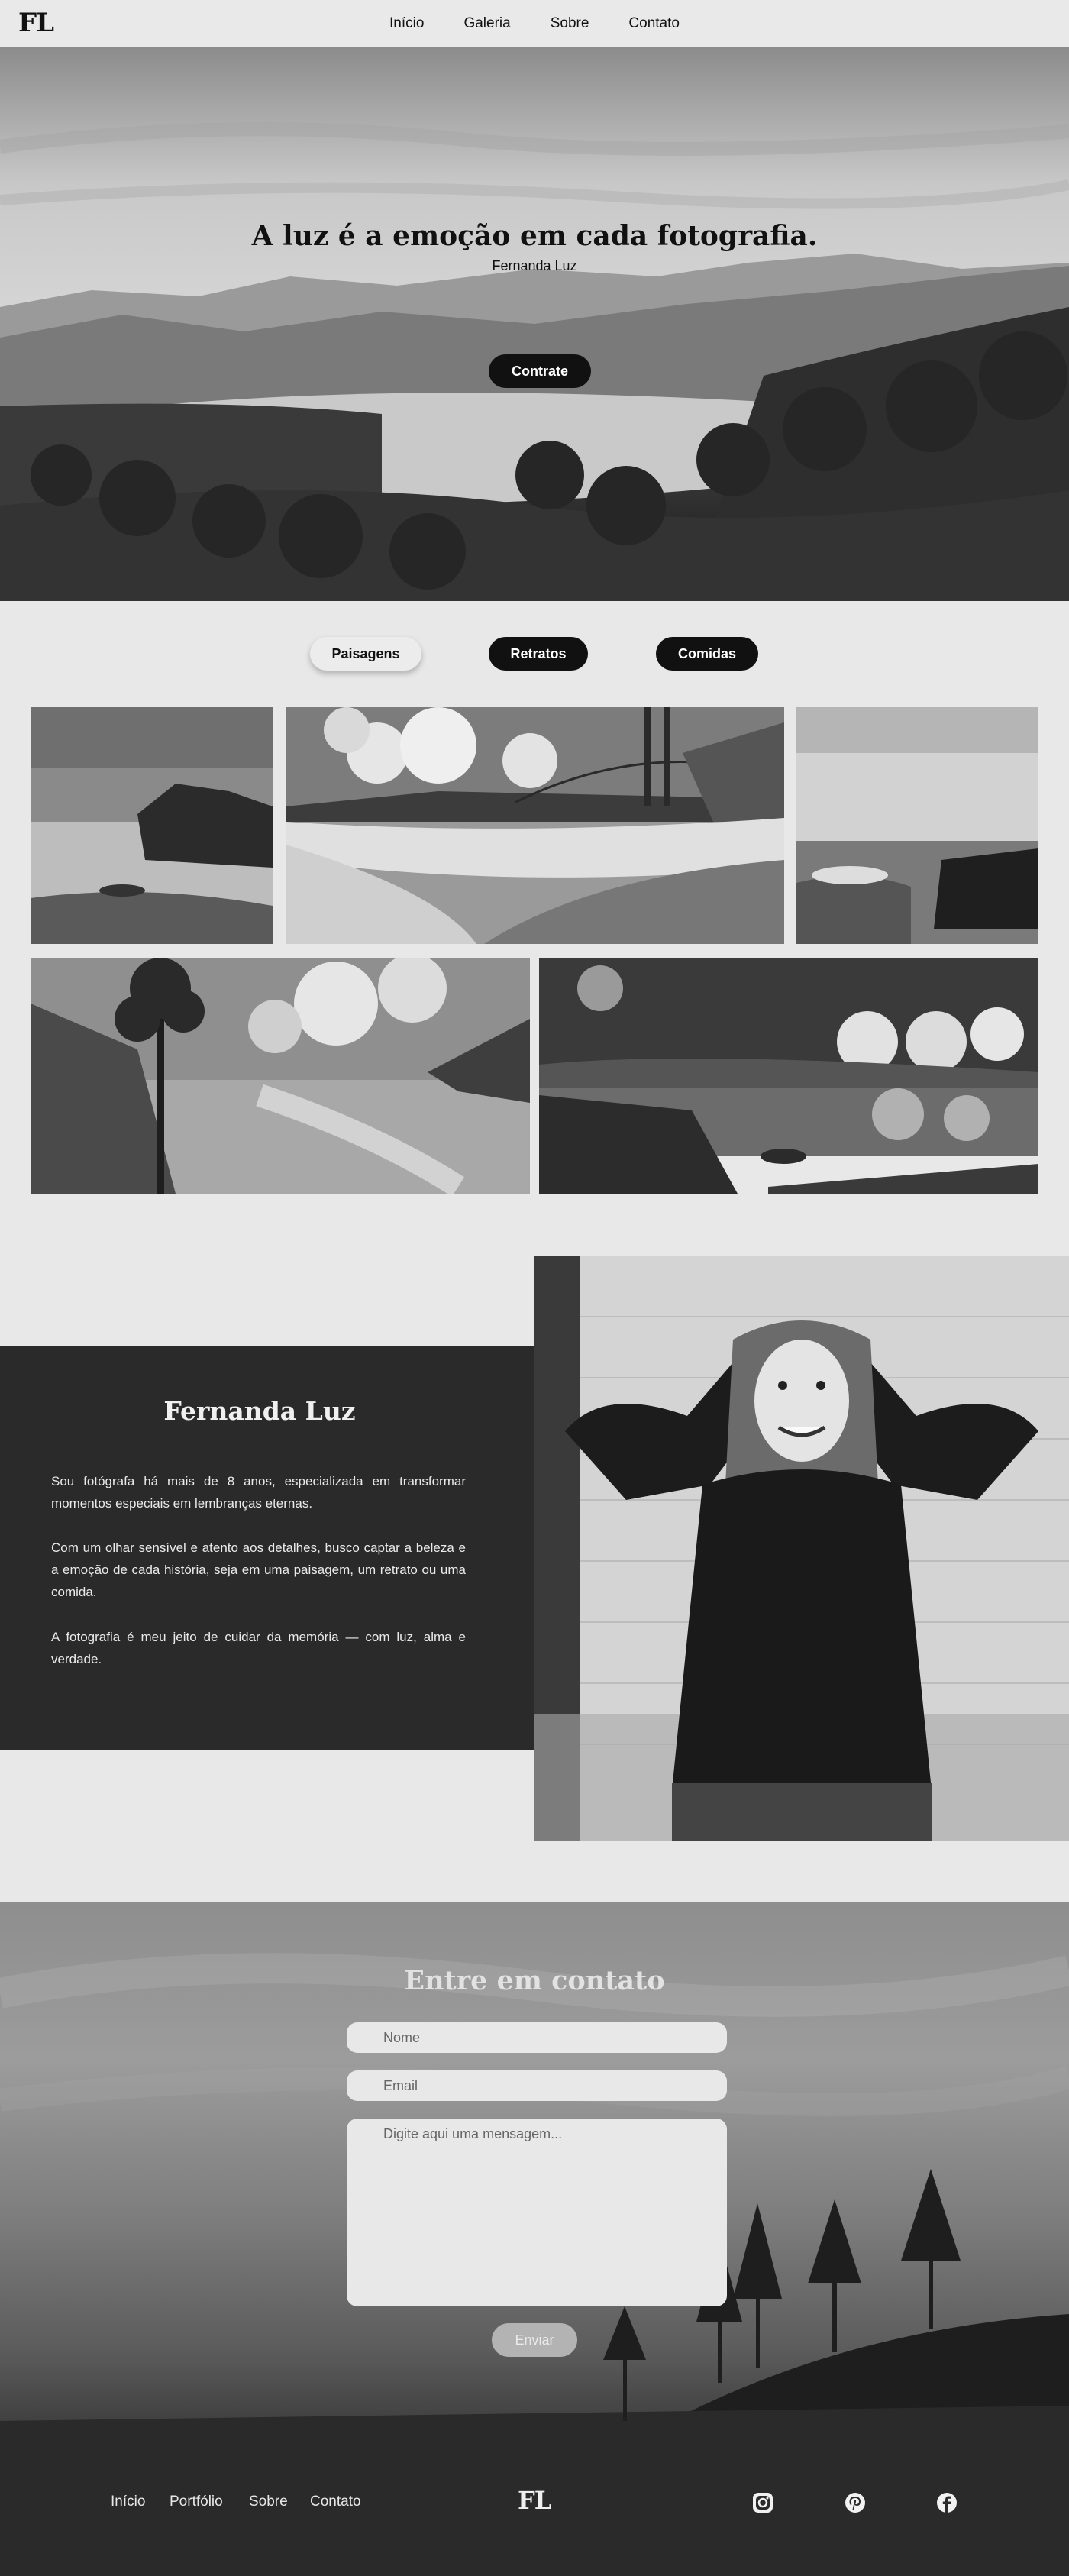 This screenshot has width=1069, height=2576. What do you see at coordinates (801, 1548) in the screenshot?
I see `photographer-portrait` at bounding box center [801, 1548].